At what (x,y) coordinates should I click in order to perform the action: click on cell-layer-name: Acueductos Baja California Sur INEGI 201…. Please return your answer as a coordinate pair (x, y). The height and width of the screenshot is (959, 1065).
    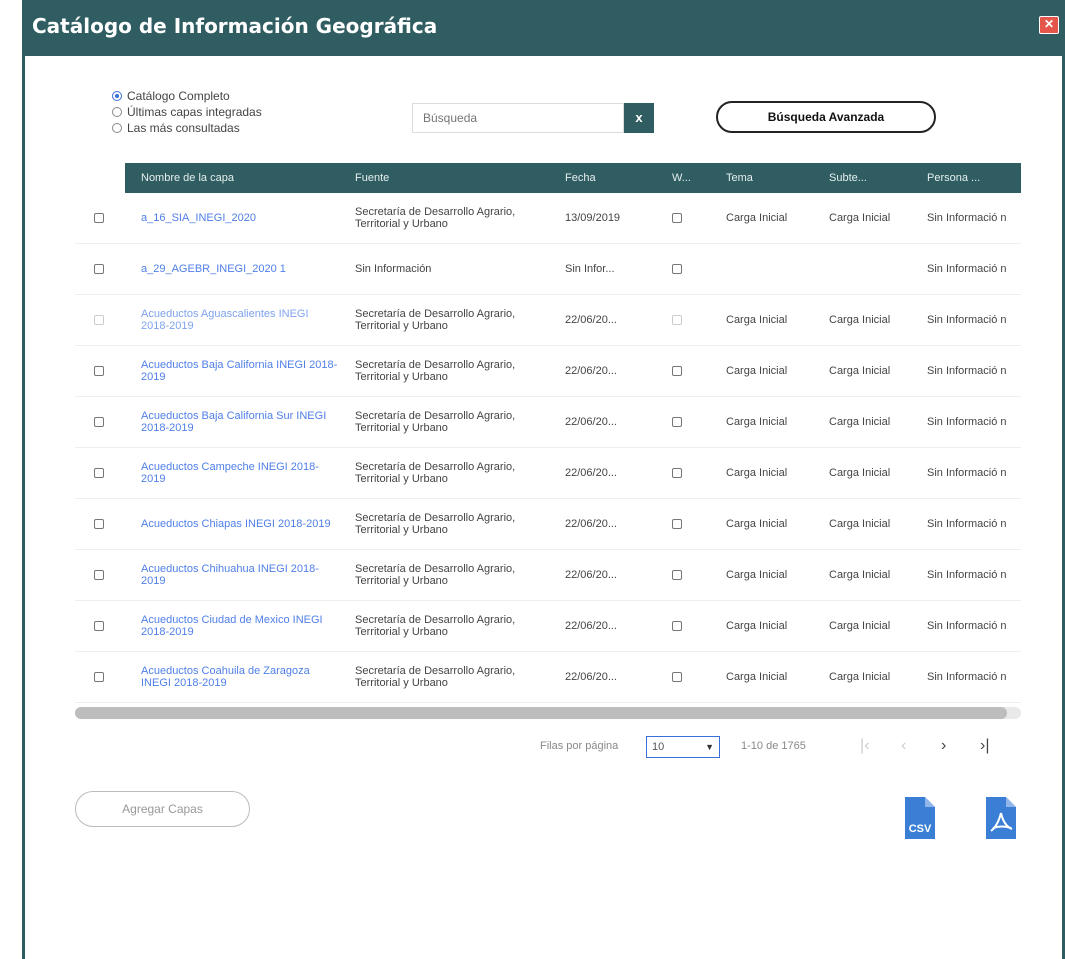
    Looking at the image, I should click on (232, 422).